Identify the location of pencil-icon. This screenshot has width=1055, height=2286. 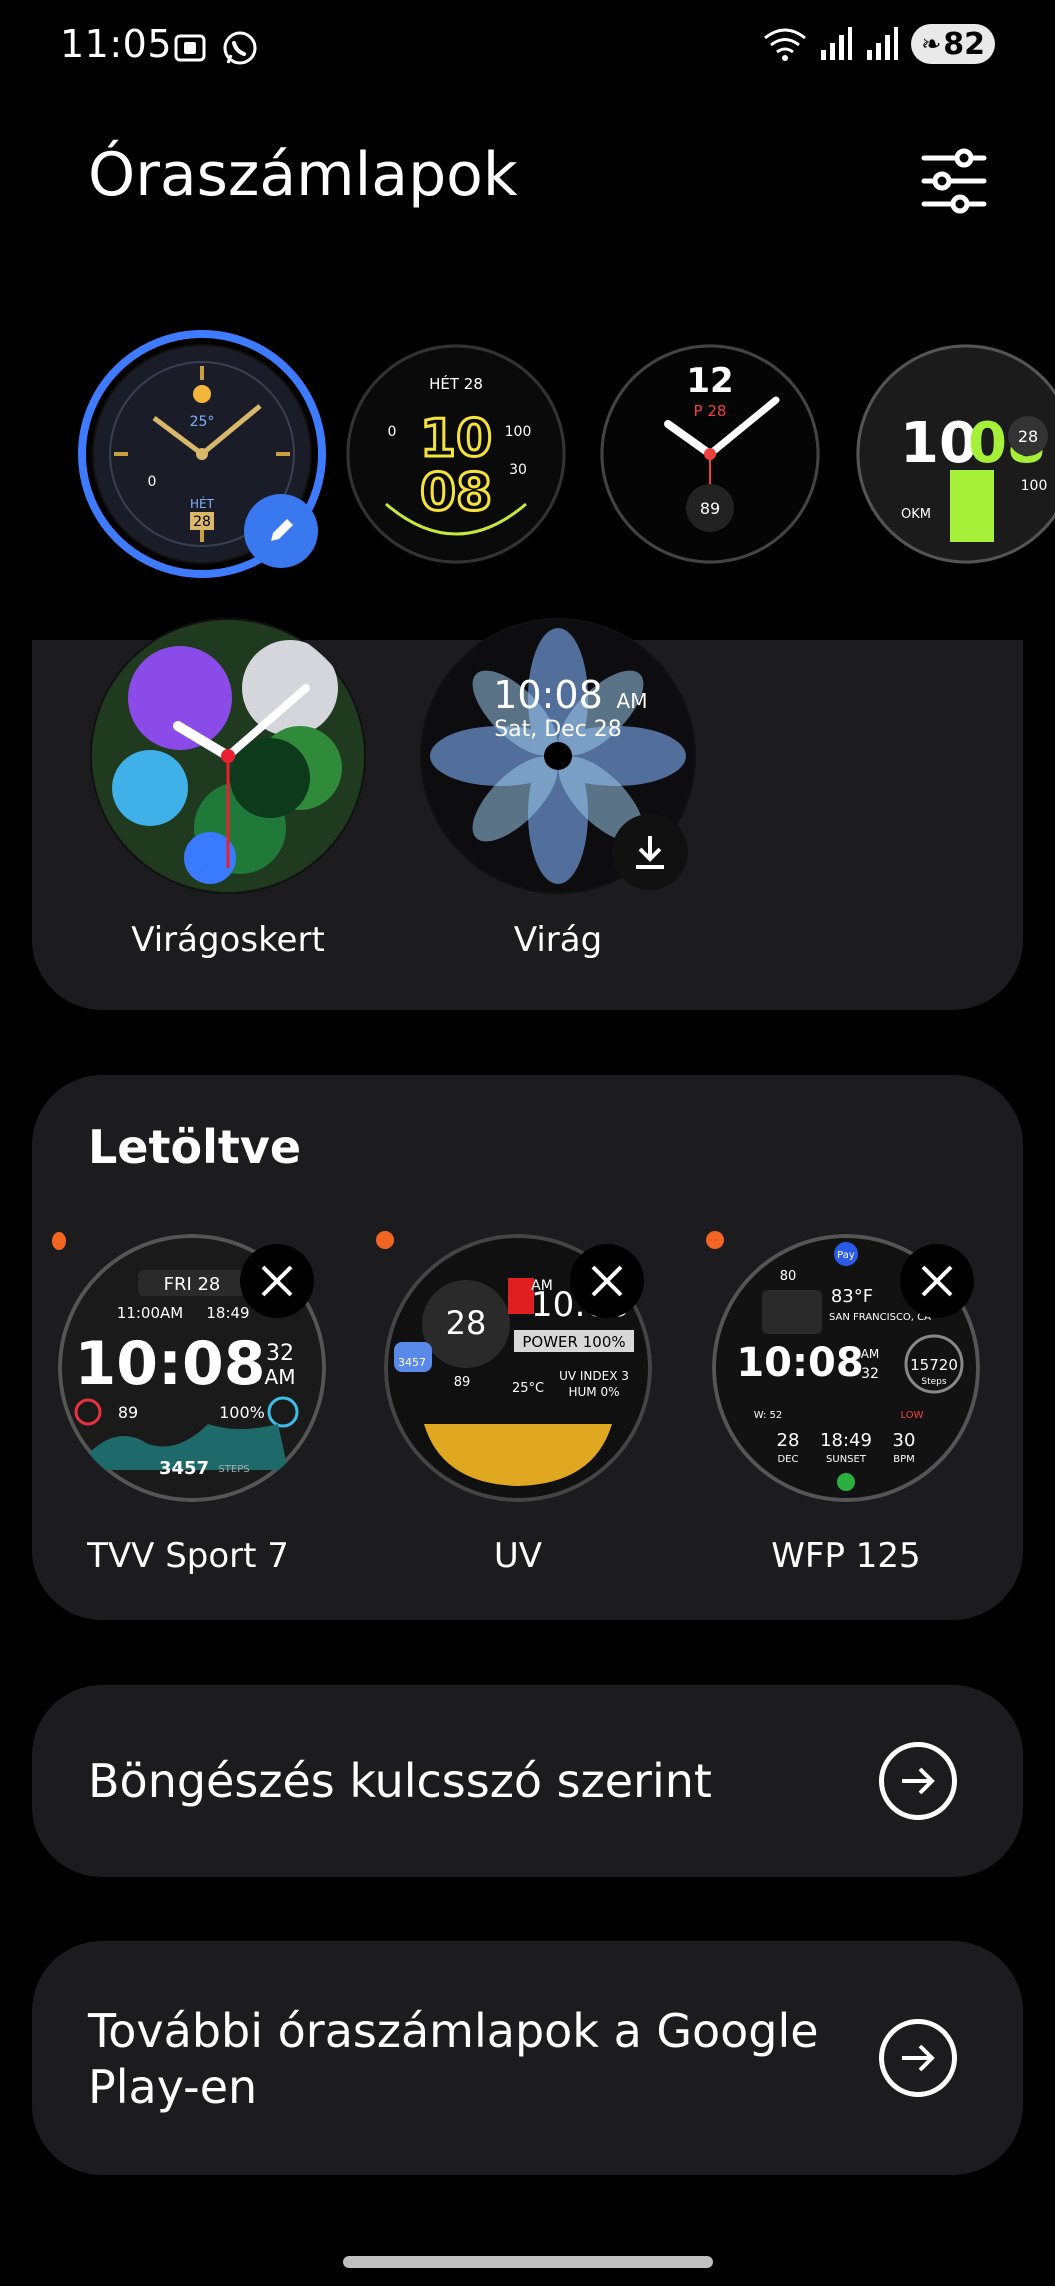
(282, 530).